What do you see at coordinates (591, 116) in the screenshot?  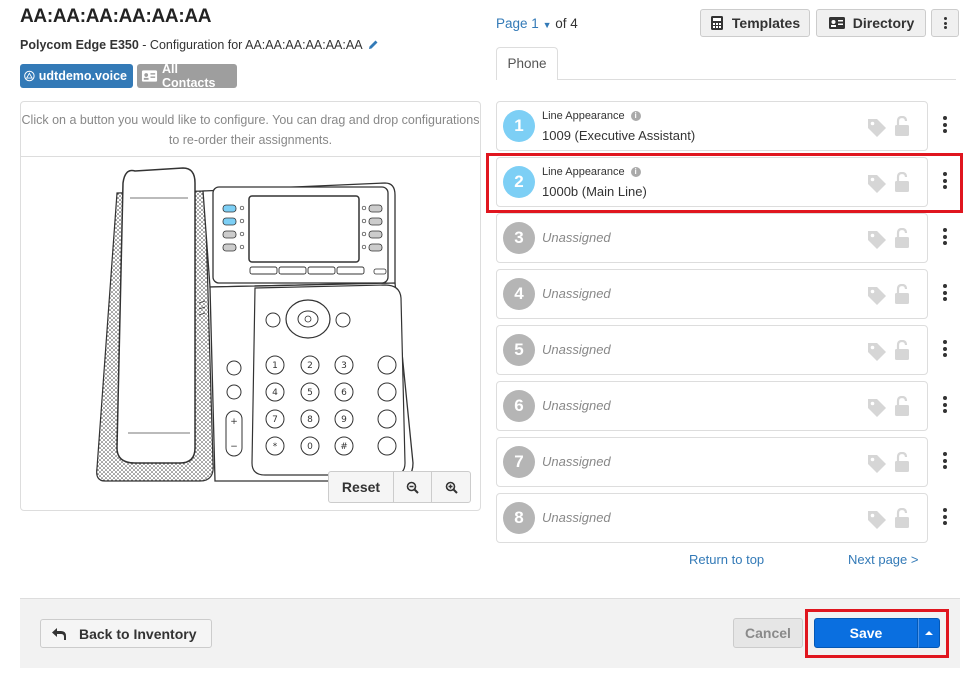 I see `line-type: Line Appearance i` at bounding box center [591, 116].